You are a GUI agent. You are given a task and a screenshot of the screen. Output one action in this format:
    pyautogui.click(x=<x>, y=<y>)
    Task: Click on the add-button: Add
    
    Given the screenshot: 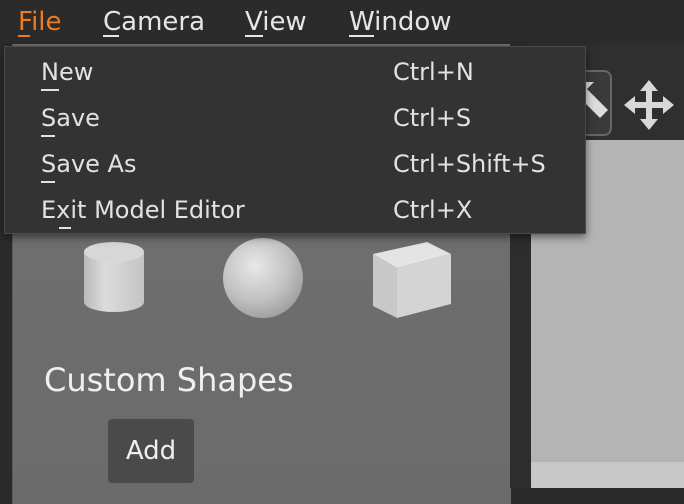 What is the action you would take?
    pyautogui.click(x=151, y=451)
    